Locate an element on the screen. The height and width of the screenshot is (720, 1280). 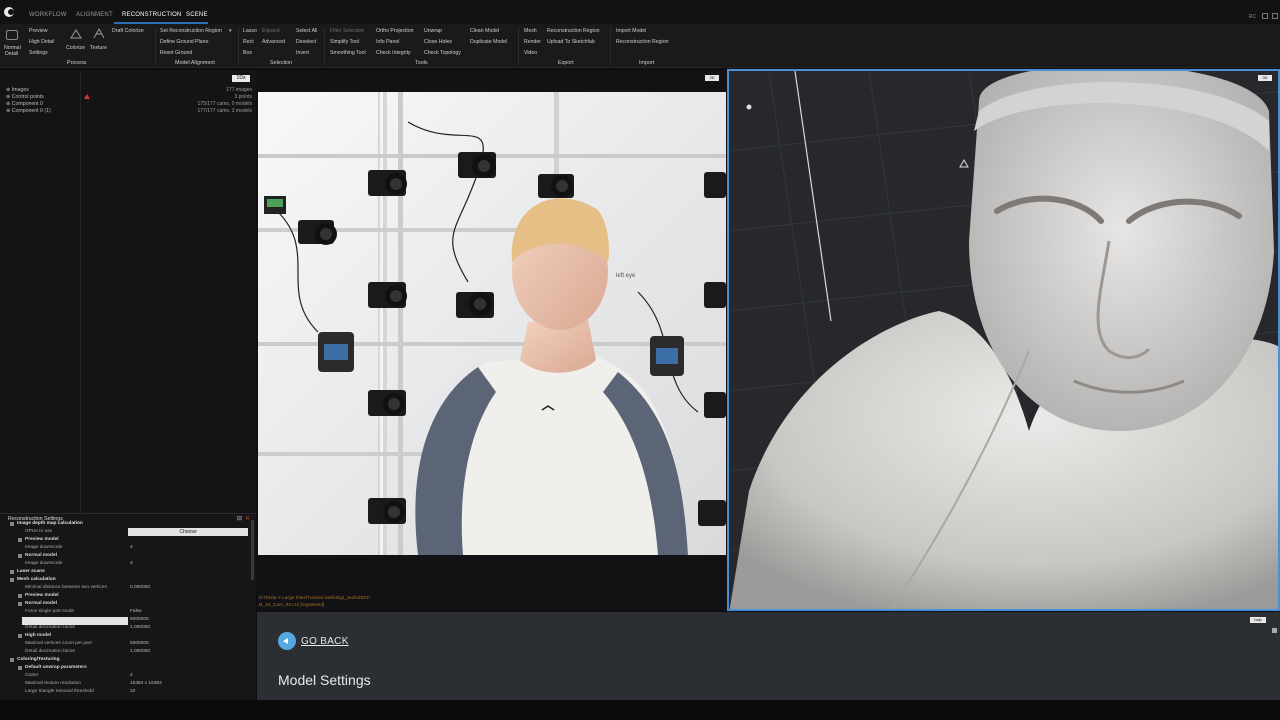
settings-scrollbar is located at coordinates (252, 550).